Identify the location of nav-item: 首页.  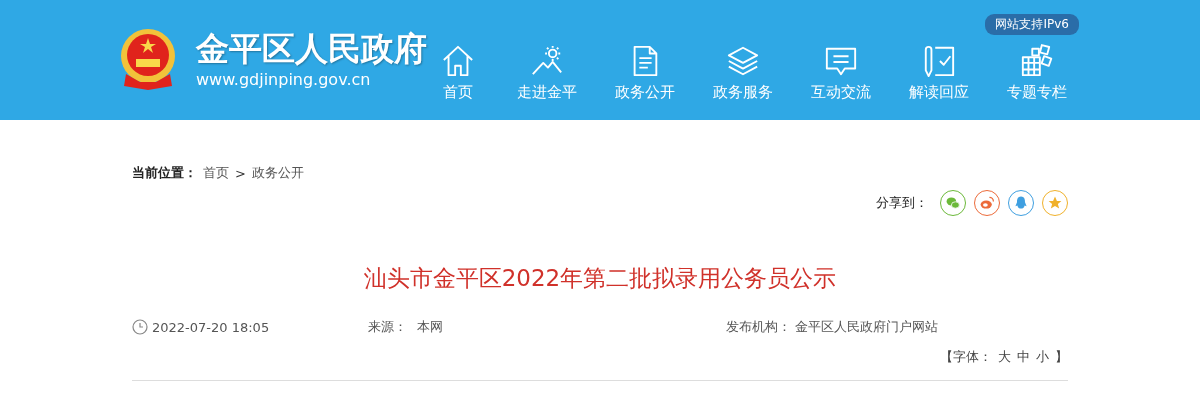
(458, 73).